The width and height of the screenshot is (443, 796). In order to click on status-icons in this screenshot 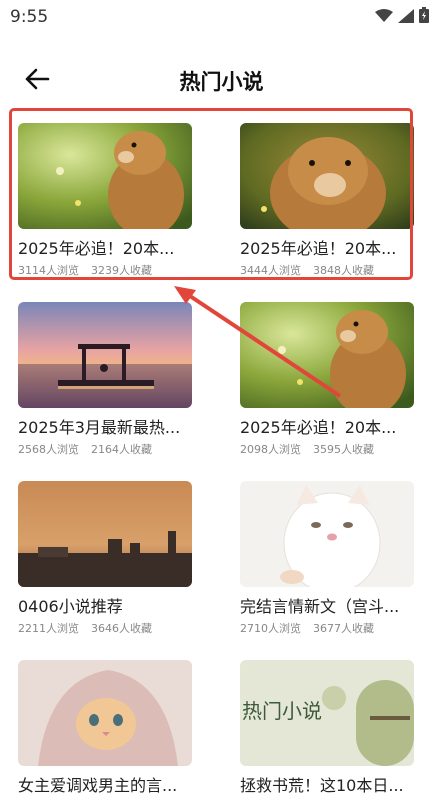, I will do `click(402, 17)`.